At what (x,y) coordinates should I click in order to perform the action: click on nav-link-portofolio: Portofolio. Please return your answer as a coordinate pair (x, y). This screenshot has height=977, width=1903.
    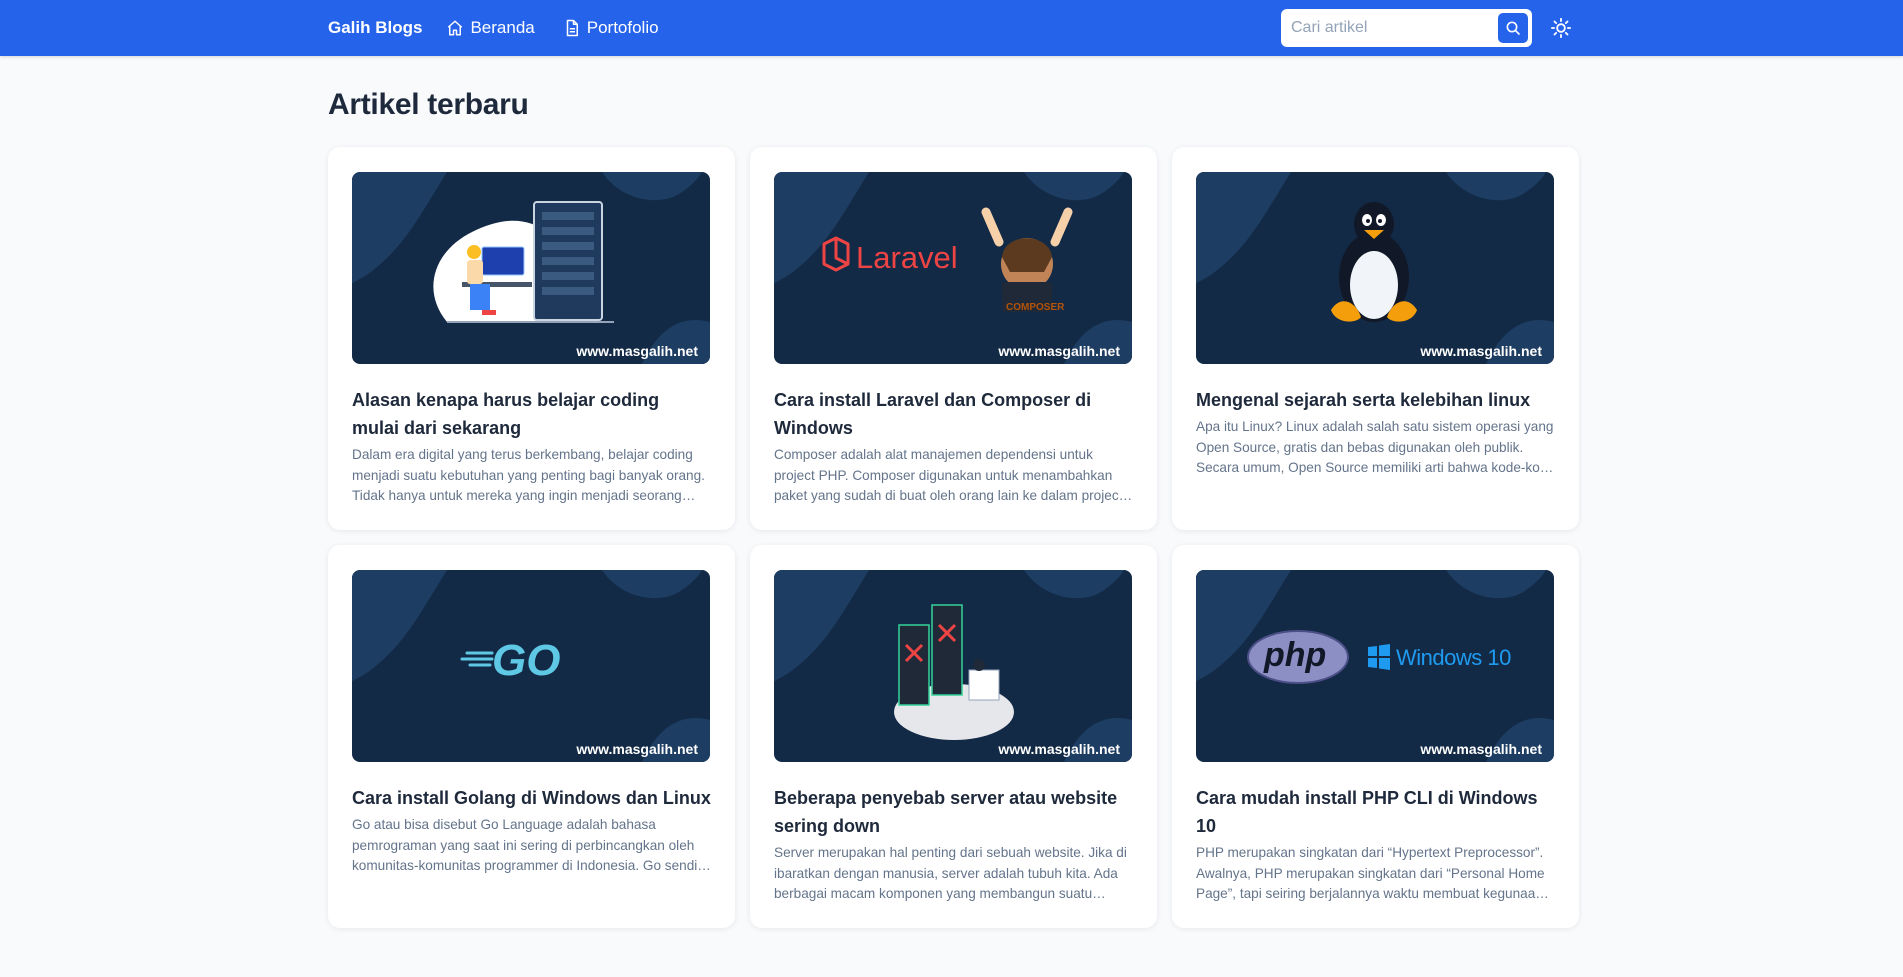
    Looking at the image, I should click on (611, 28).